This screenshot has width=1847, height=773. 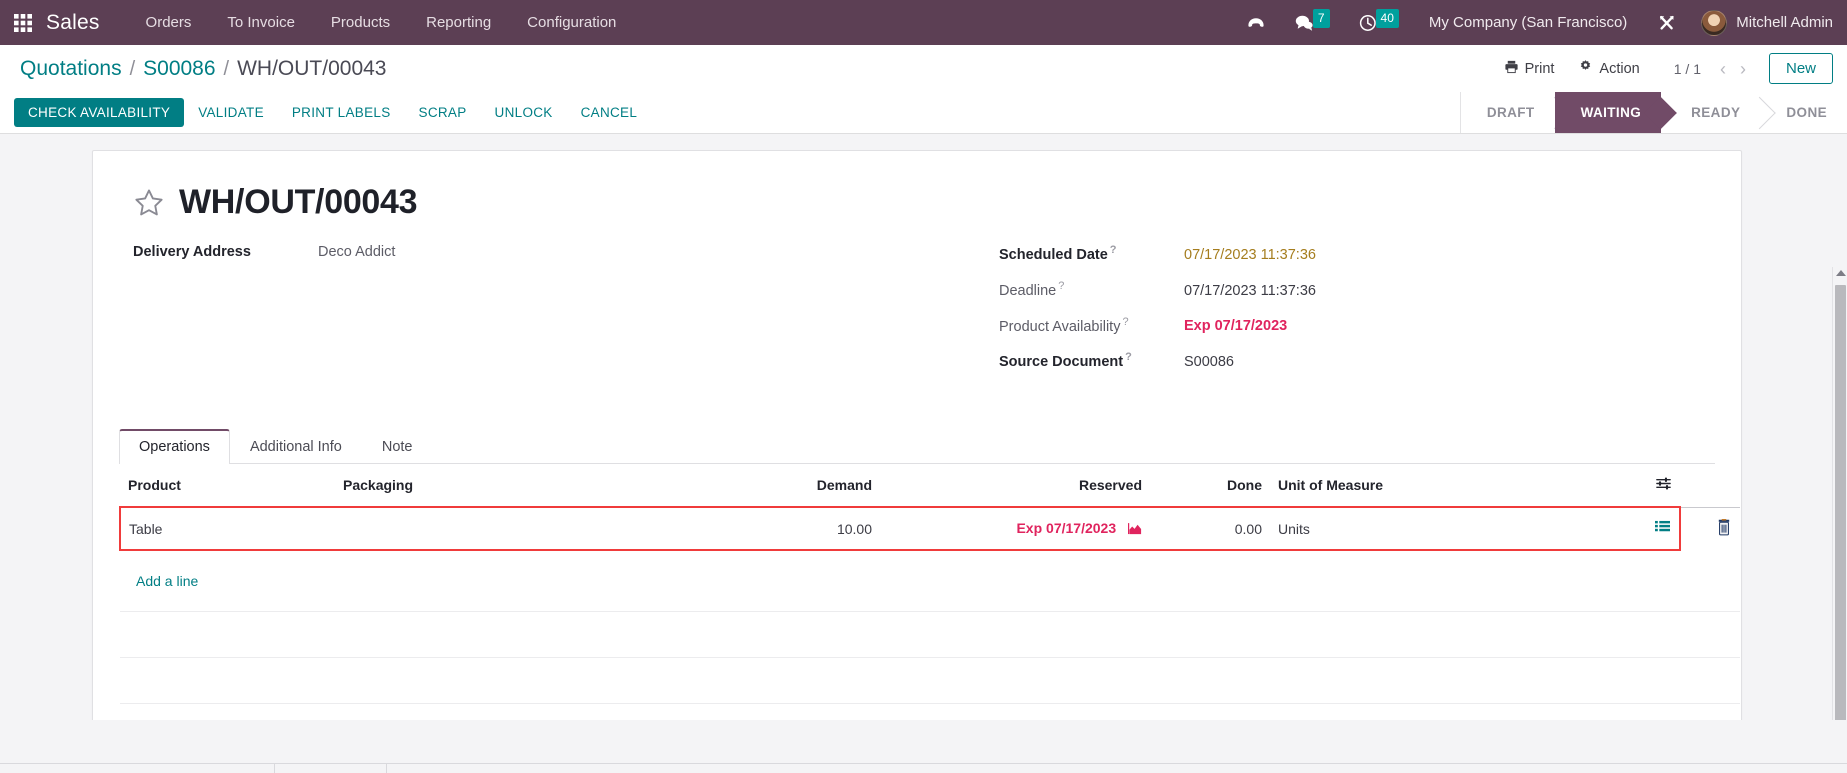 I want to click on field-value-delivery-address: Deco Addict, so click(x=356, y=252).